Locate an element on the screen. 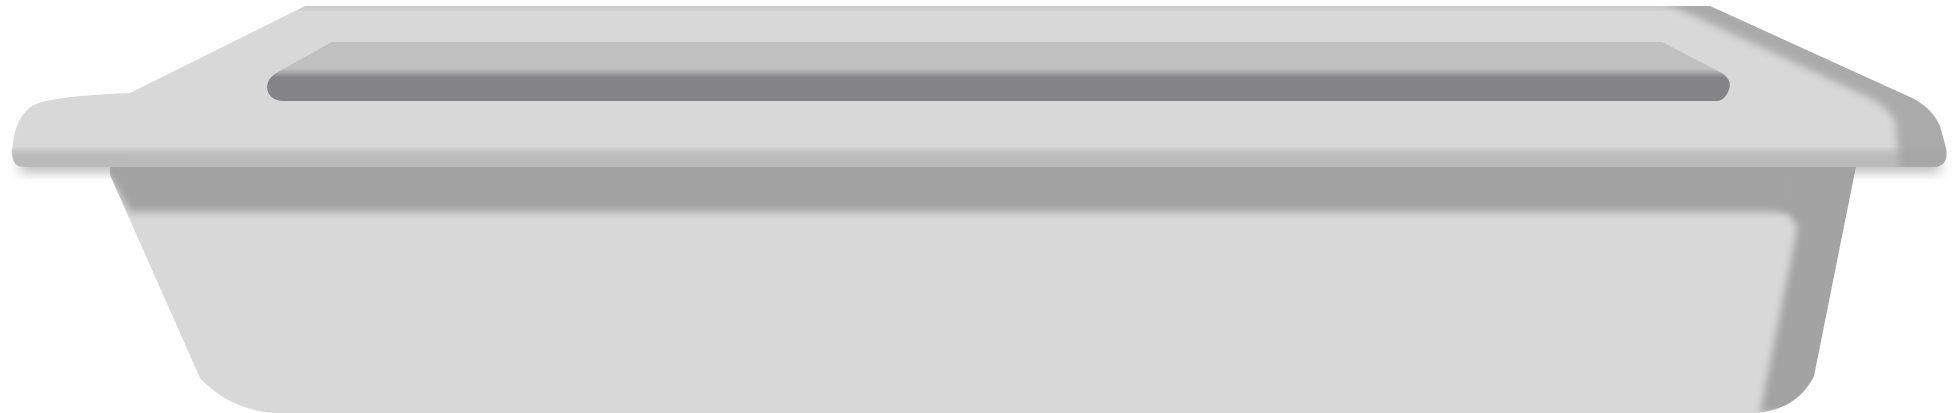 The image size is (1958, 413). lid-top-shading is located at coordinates (1005, 8).